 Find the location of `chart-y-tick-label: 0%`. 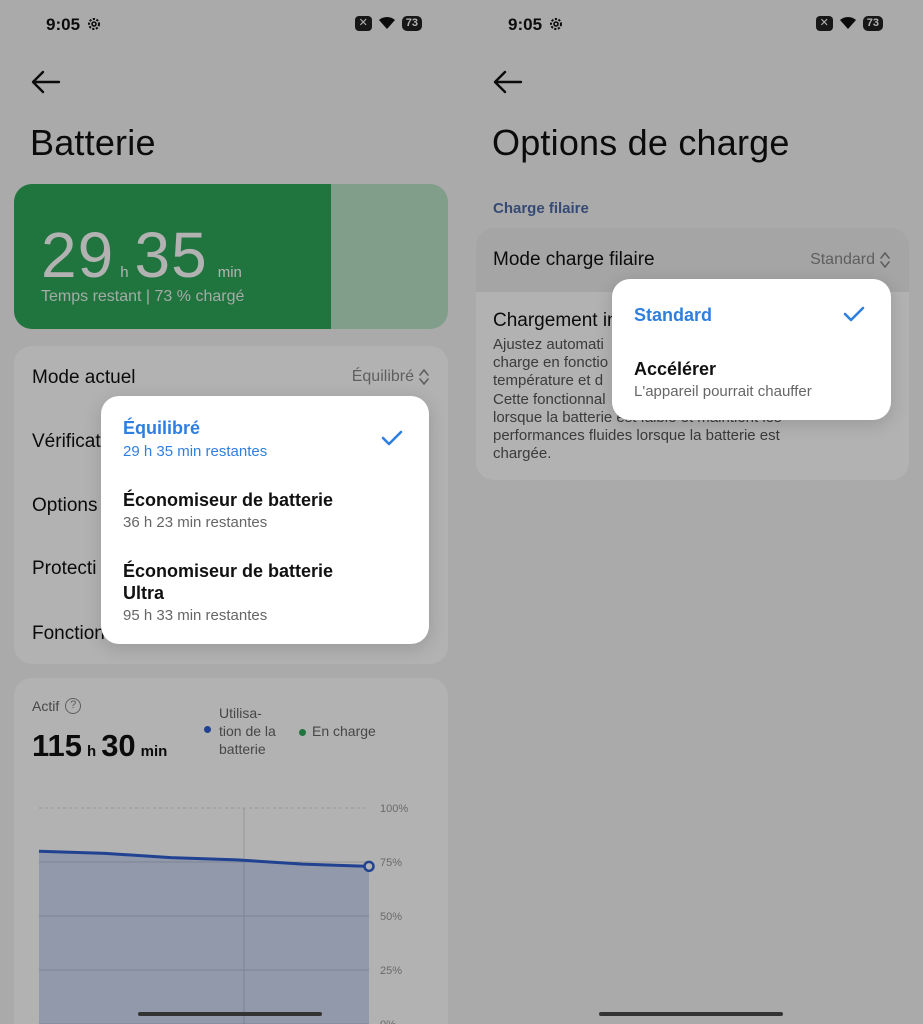

chart-y-tick-label: 0% is located at coordinates (388, 1021).